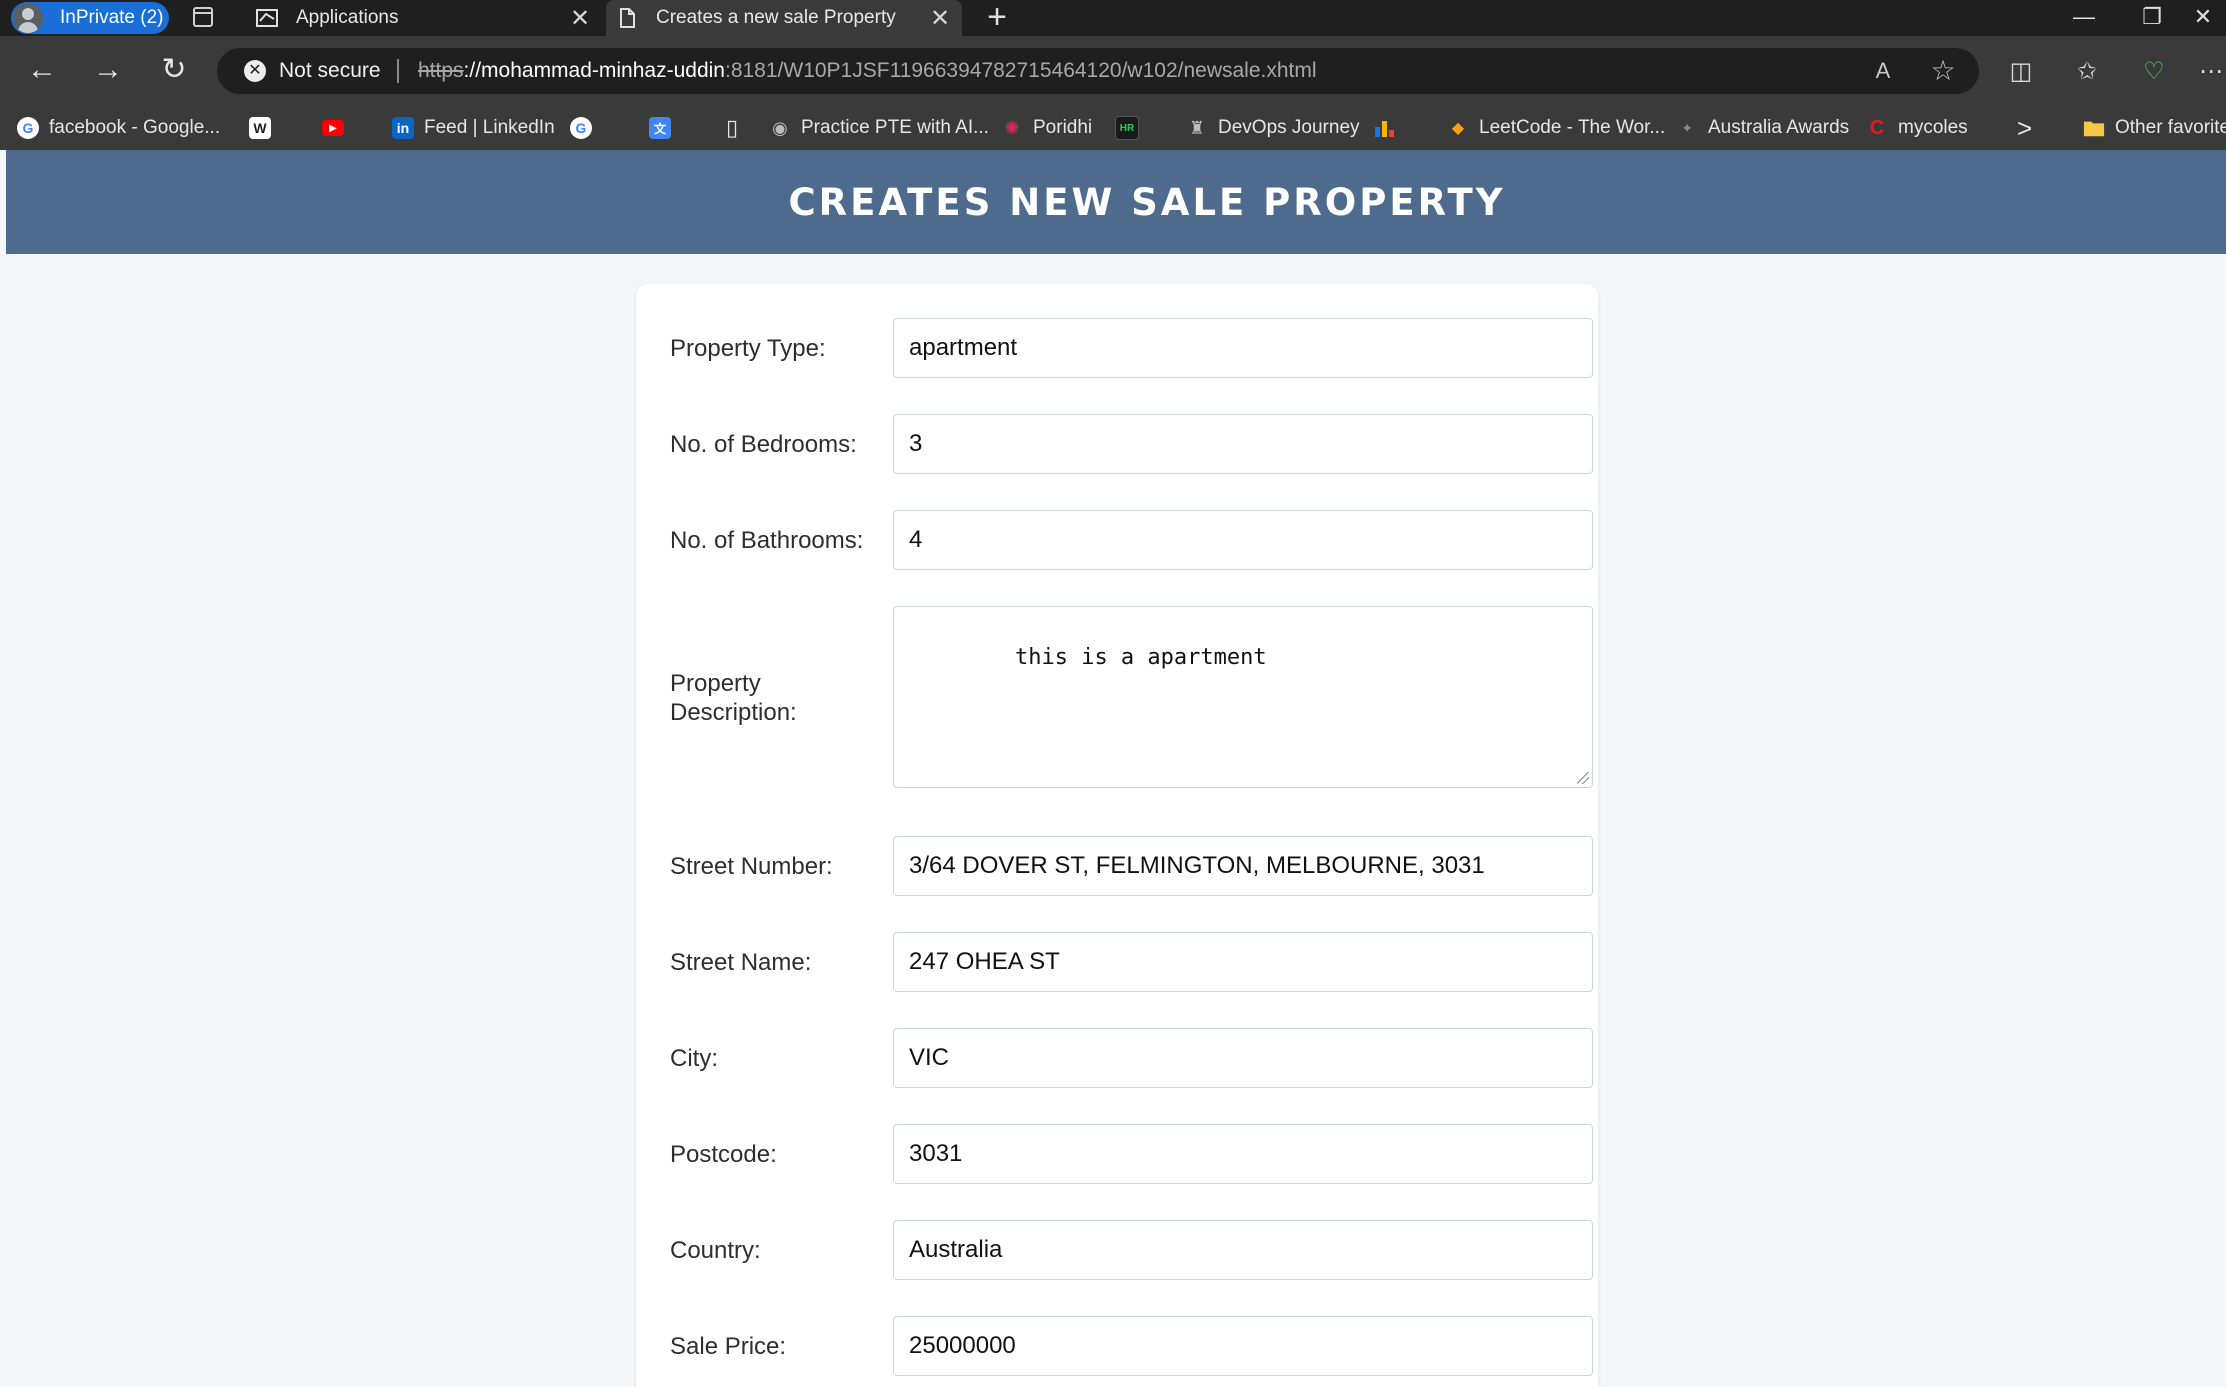 This screenshot has height=1387, width=2226. Describe the element at coordinates (1583, 778) in the screenshot. I see `textarea-resize-handle` at that location.